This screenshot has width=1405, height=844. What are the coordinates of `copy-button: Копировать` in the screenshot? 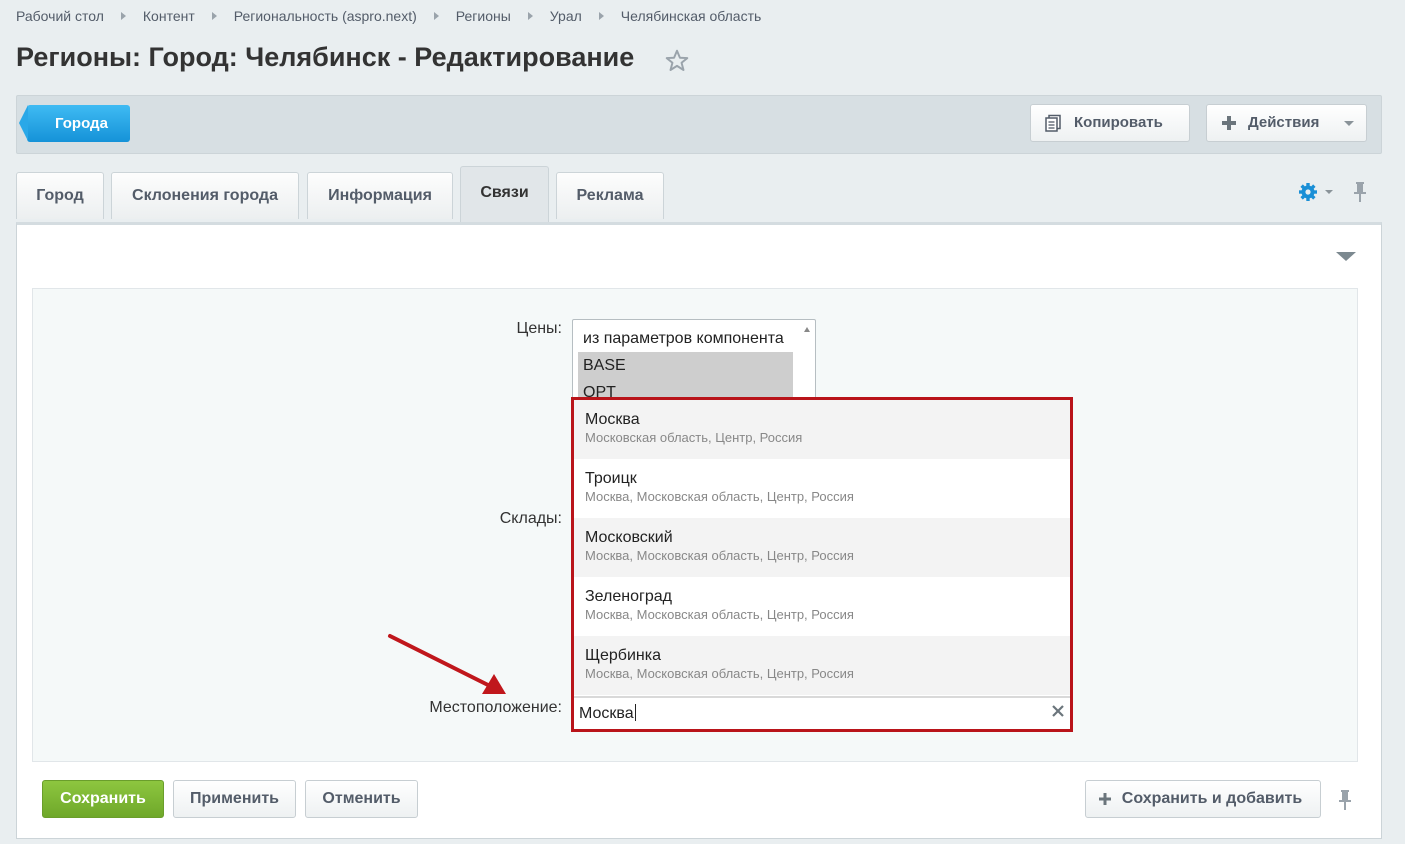 It's located at (1110, 123).